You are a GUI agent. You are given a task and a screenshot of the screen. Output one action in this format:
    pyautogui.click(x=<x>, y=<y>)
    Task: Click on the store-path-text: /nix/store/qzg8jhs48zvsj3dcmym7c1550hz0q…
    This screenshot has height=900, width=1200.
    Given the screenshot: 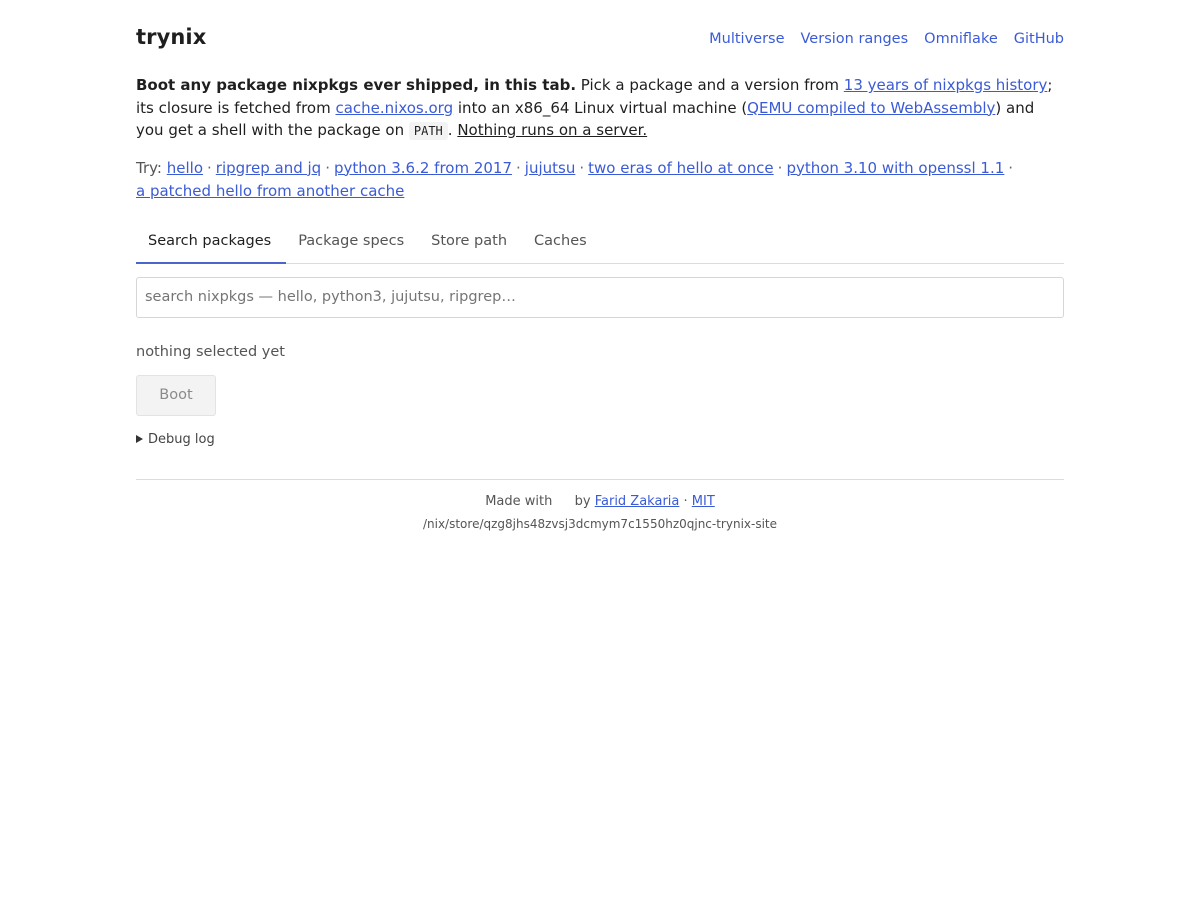 What is the action you would take?
    pyautogui.click(x=600, y=523)
    